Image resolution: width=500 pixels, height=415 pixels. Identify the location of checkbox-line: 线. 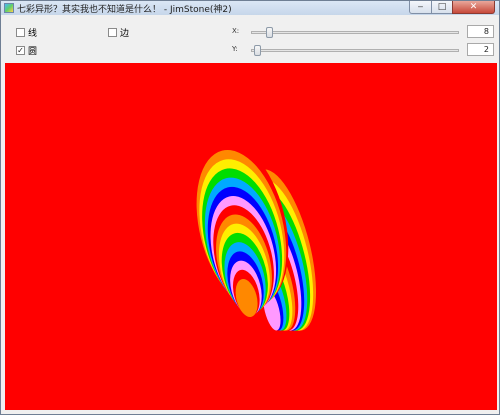
(26, 32).